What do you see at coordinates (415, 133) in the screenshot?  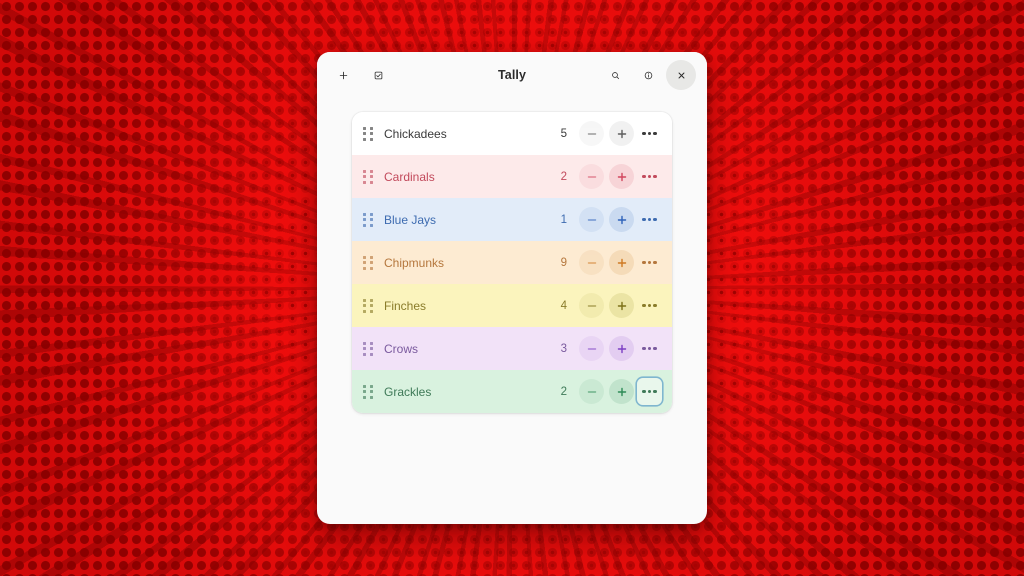 I see `row-label: Chickadees` at bounding box center [415, 133].